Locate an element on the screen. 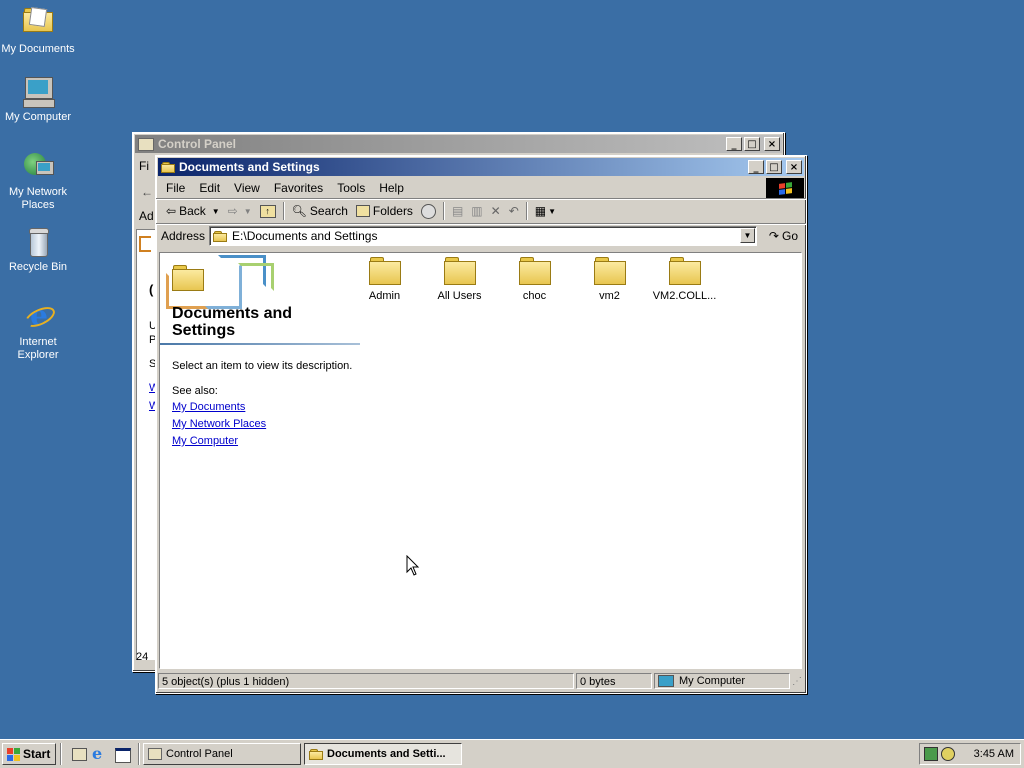 Image resolution: width=1024 pixels, height=768 pixels. explorer-titlebar: Documents and Settings _ □ × is located at coordinates (481, 167).